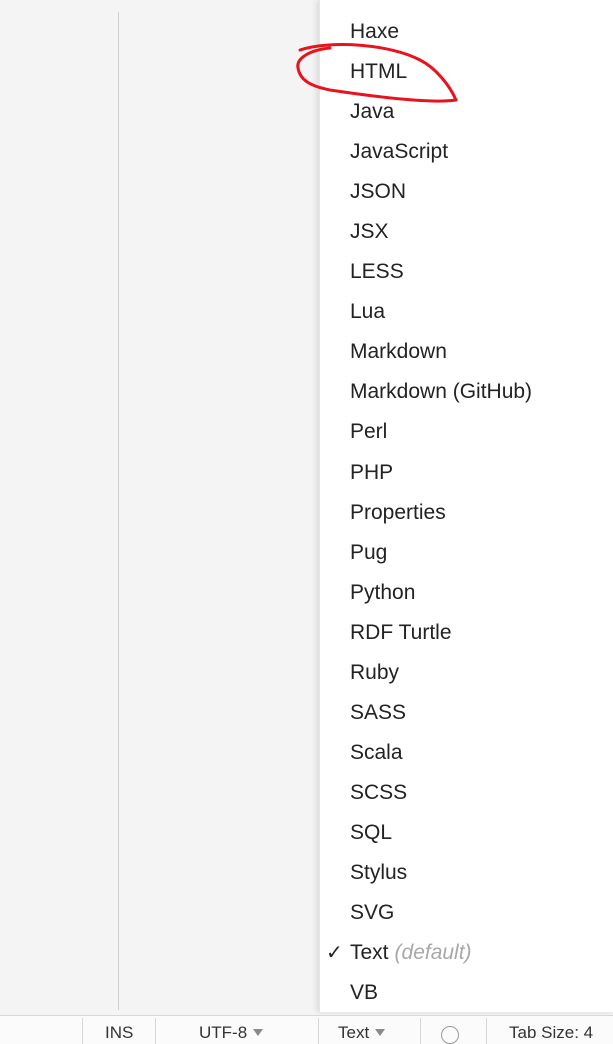 The height and width of the screenshot is (1044, 613). I want to click on language-menu-item: Lua, so click(466, 312).